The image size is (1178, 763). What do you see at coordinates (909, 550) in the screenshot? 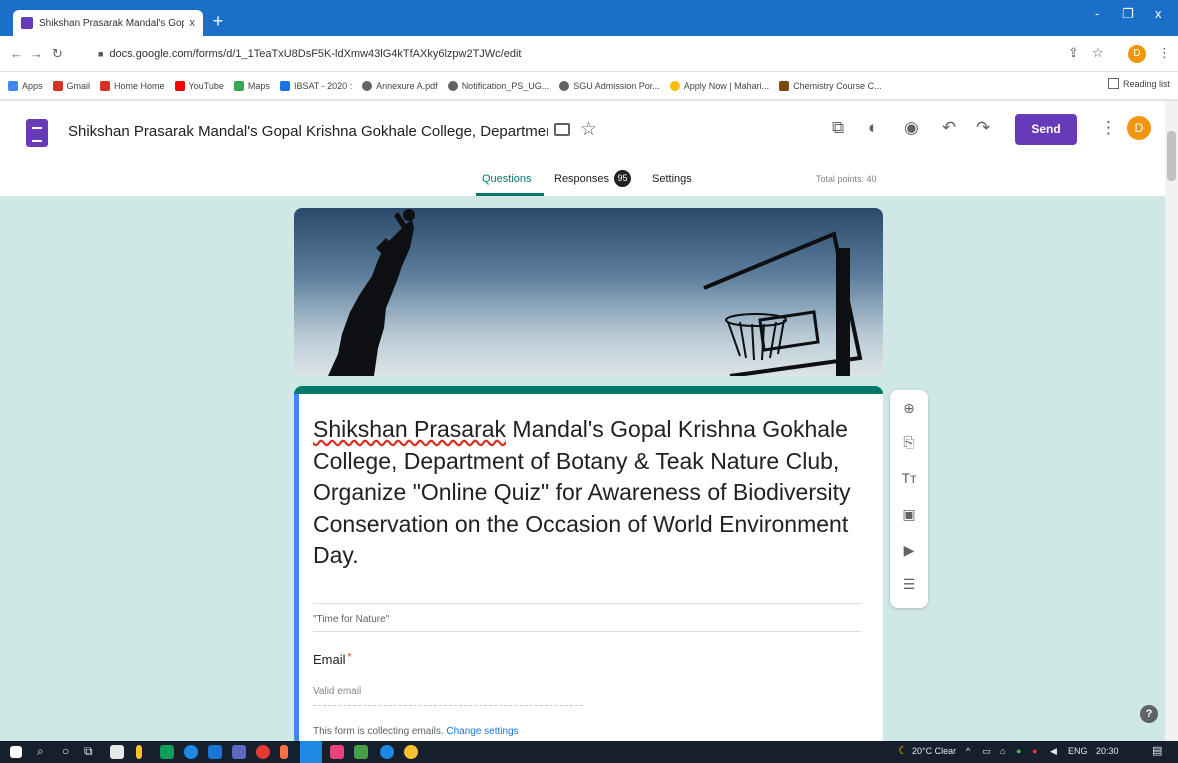
I see `add-video-icon: ▶` at bounding box center [909, 550].